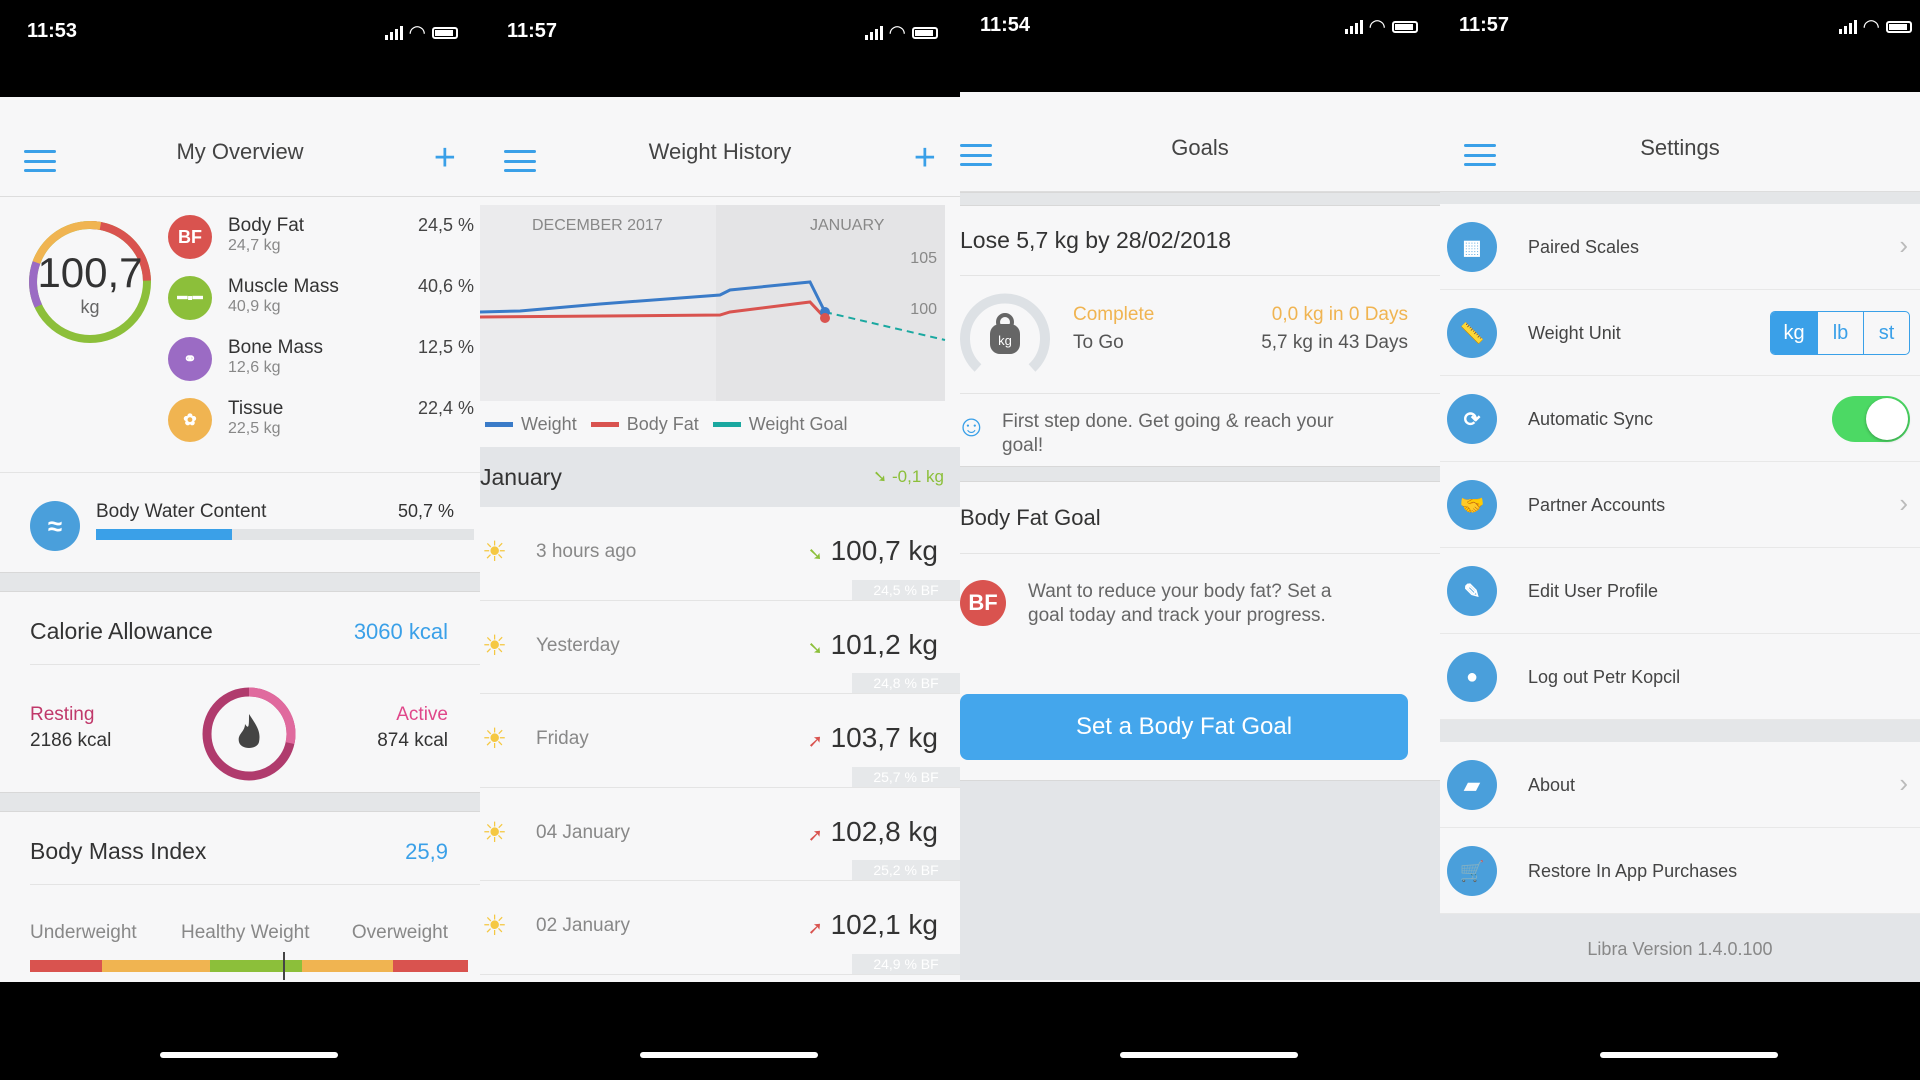 This screenshot has width=1920, height=1080. Describe the element at coordinates (720, 928) in the screenshot. I see `history-entry: ☀ 02 January ➚ 102,1 kg 24,9 % BF` at that location.